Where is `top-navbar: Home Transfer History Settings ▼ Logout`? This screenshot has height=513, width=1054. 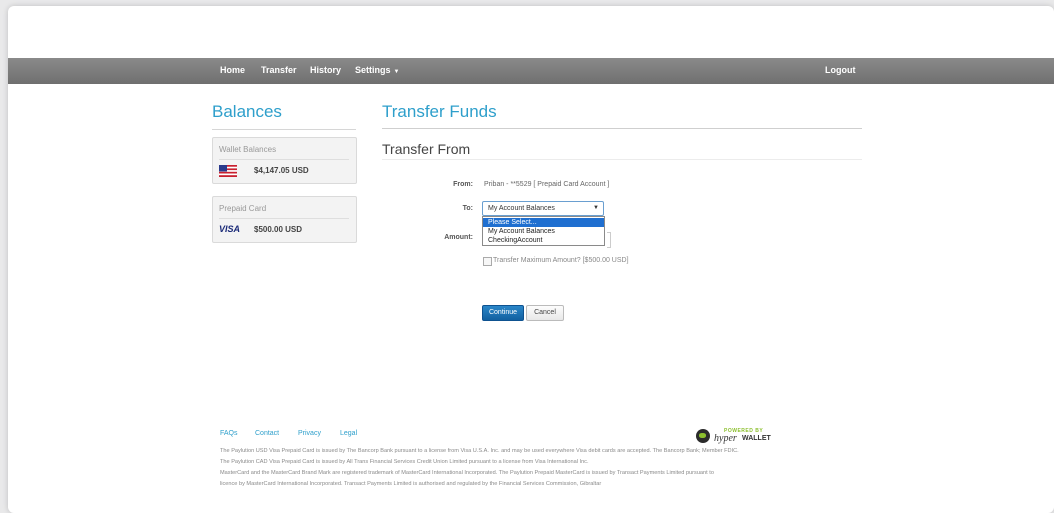
top-navbar: Home Transfer History Settings ▼ Logout is located at coordinates (531, 71).